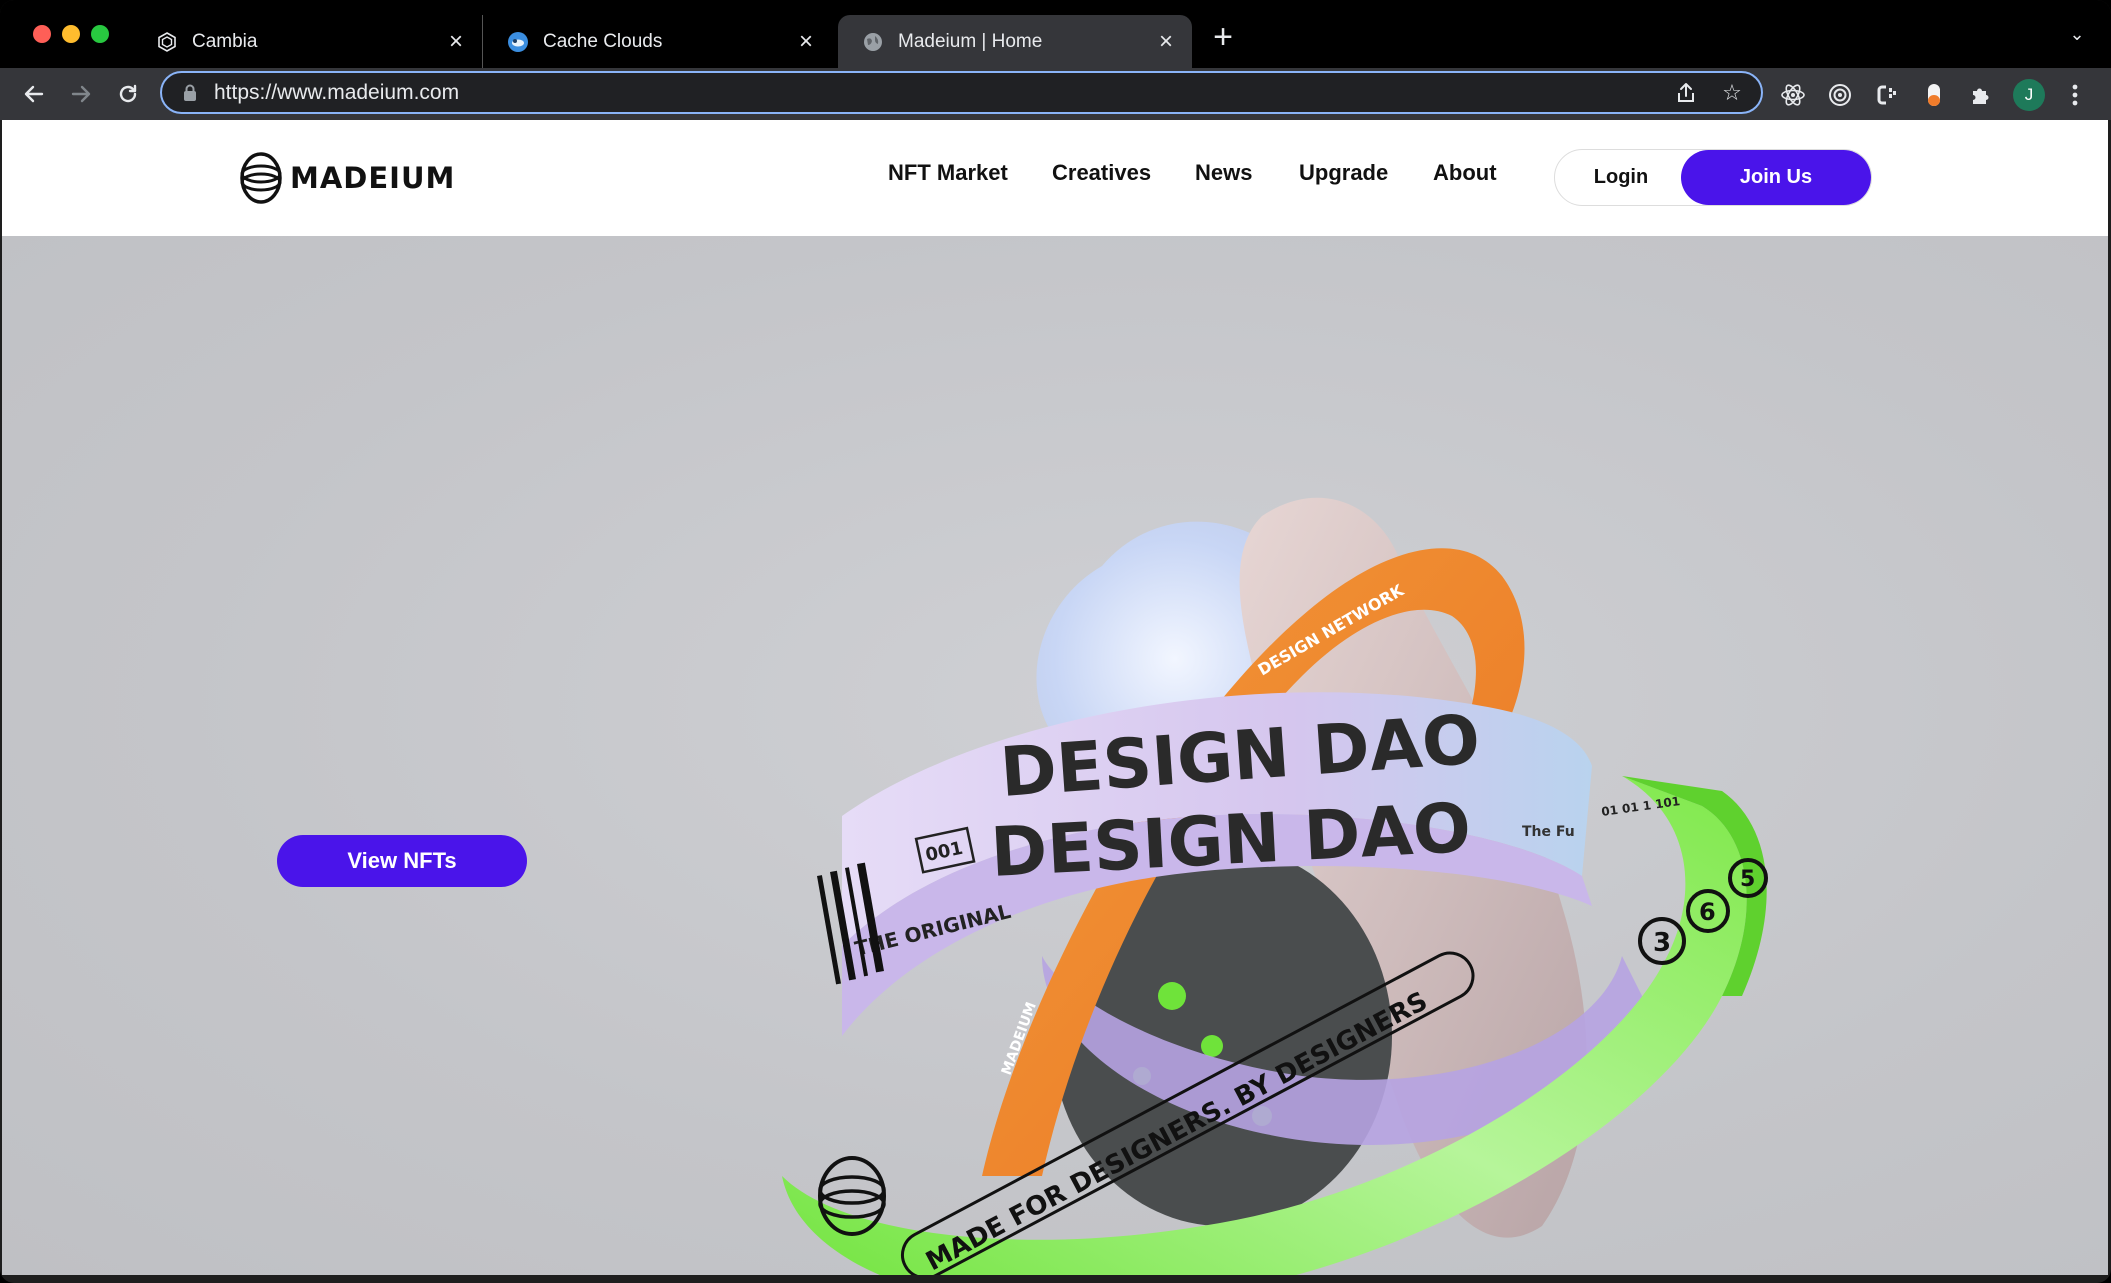  Describe the element at coordinates (2077, 39) in the screenshot. I see `tab-search-chevron-icon: ⌄` at that location.